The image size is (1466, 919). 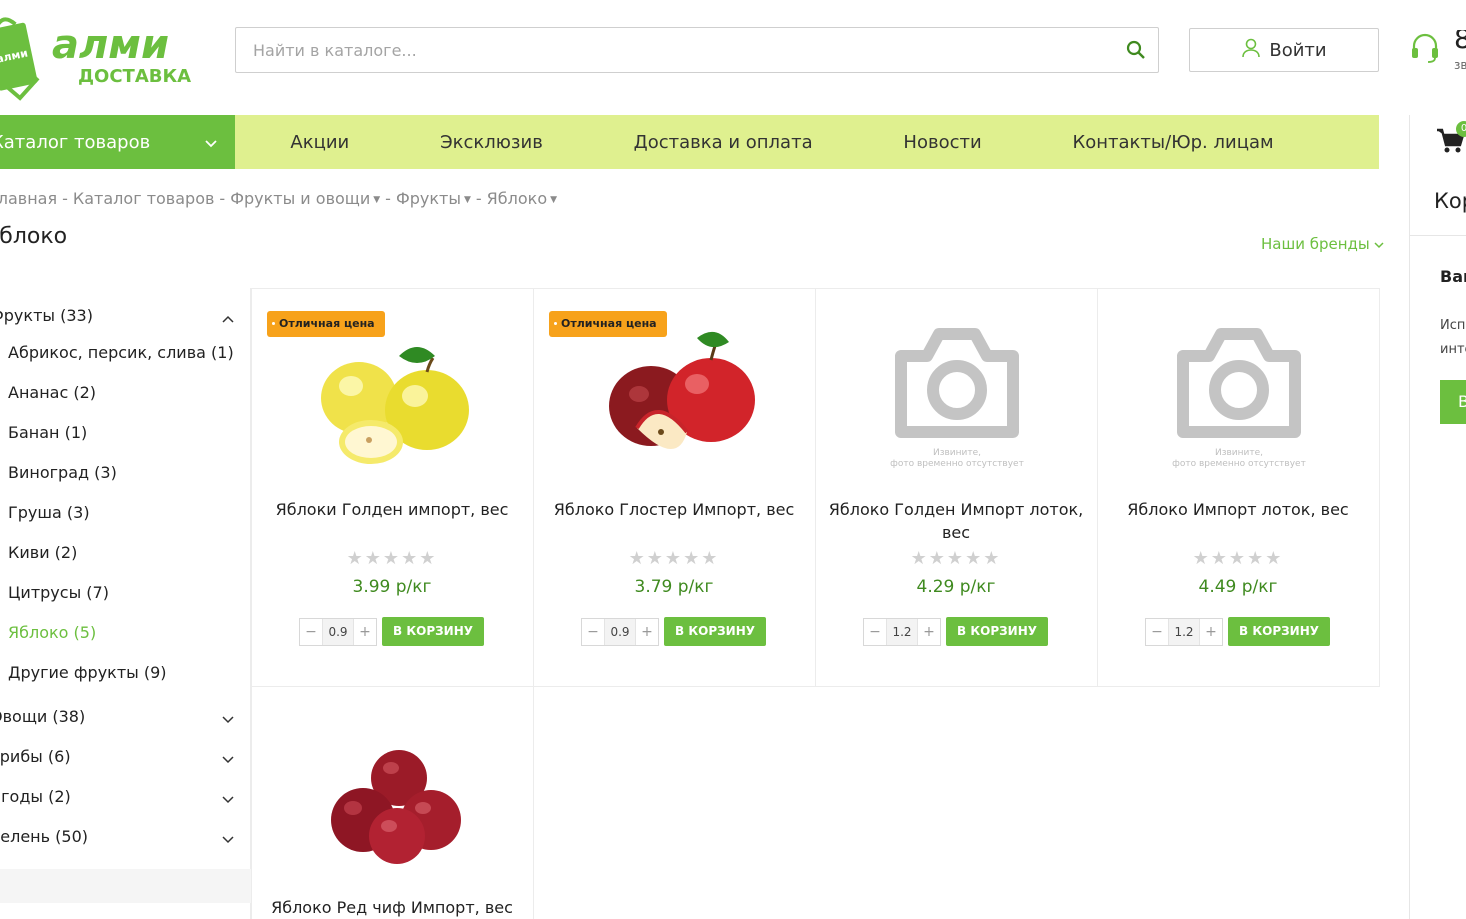 I want to click on breadcrumb-item-apple: Яблоко ▼, so click(x=522, y=198).